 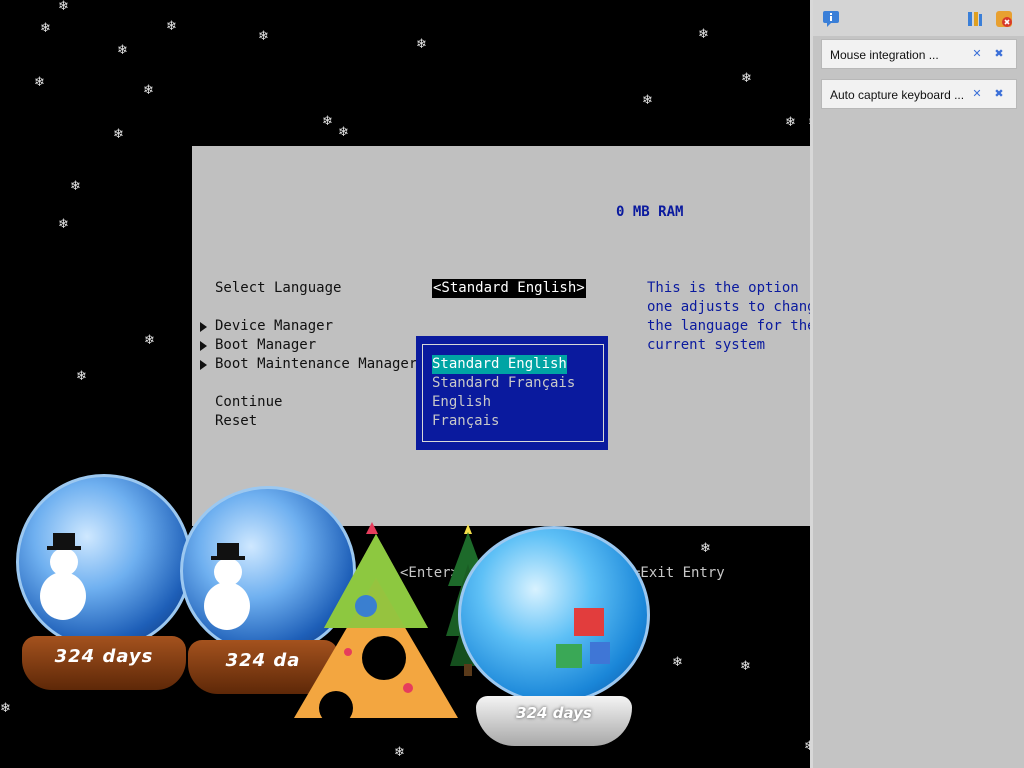 What do you see at coordinates (736, 307) in the screenshot?
I see `help-text-line: one adjusts to change` at bounding box center [736, 307].